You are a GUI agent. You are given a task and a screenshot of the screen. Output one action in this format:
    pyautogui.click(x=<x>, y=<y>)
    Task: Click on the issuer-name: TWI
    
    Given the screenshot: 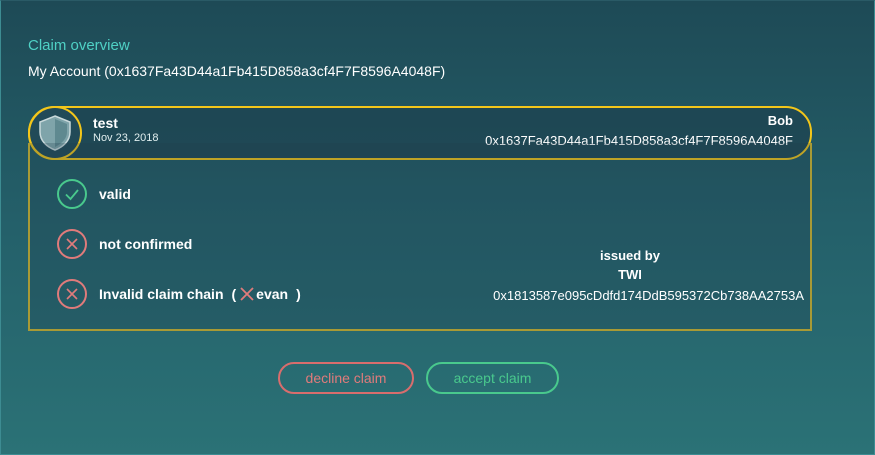 What is the action you would take?
    pyautogui.click(x=630, y=274)
    